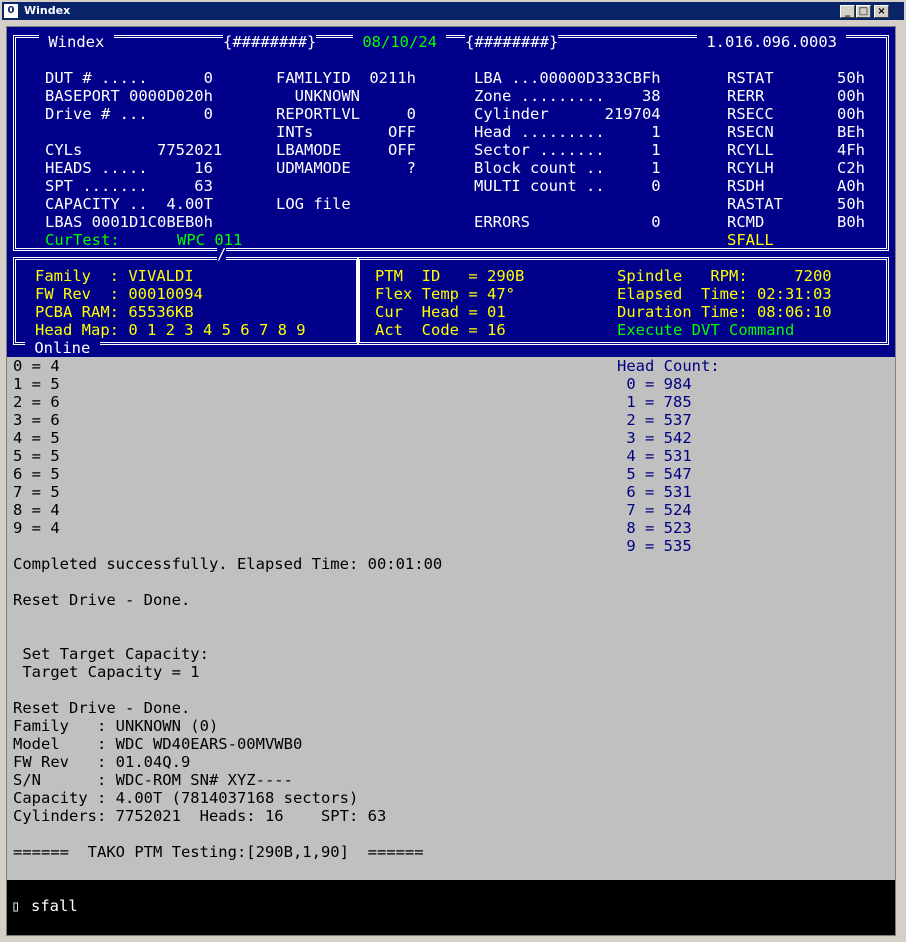  What do you see at coordinates (450, 276) in the screenshot?
I see `ptm-info-line: PTM ID = 290B` at bounding box center [450, 276].